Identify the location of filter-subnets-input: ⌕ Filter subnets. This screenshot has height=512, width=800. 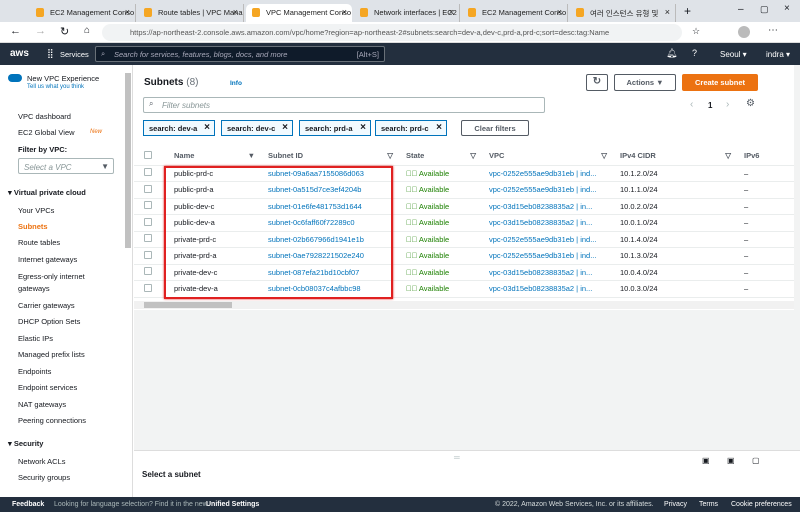
(344, 105).